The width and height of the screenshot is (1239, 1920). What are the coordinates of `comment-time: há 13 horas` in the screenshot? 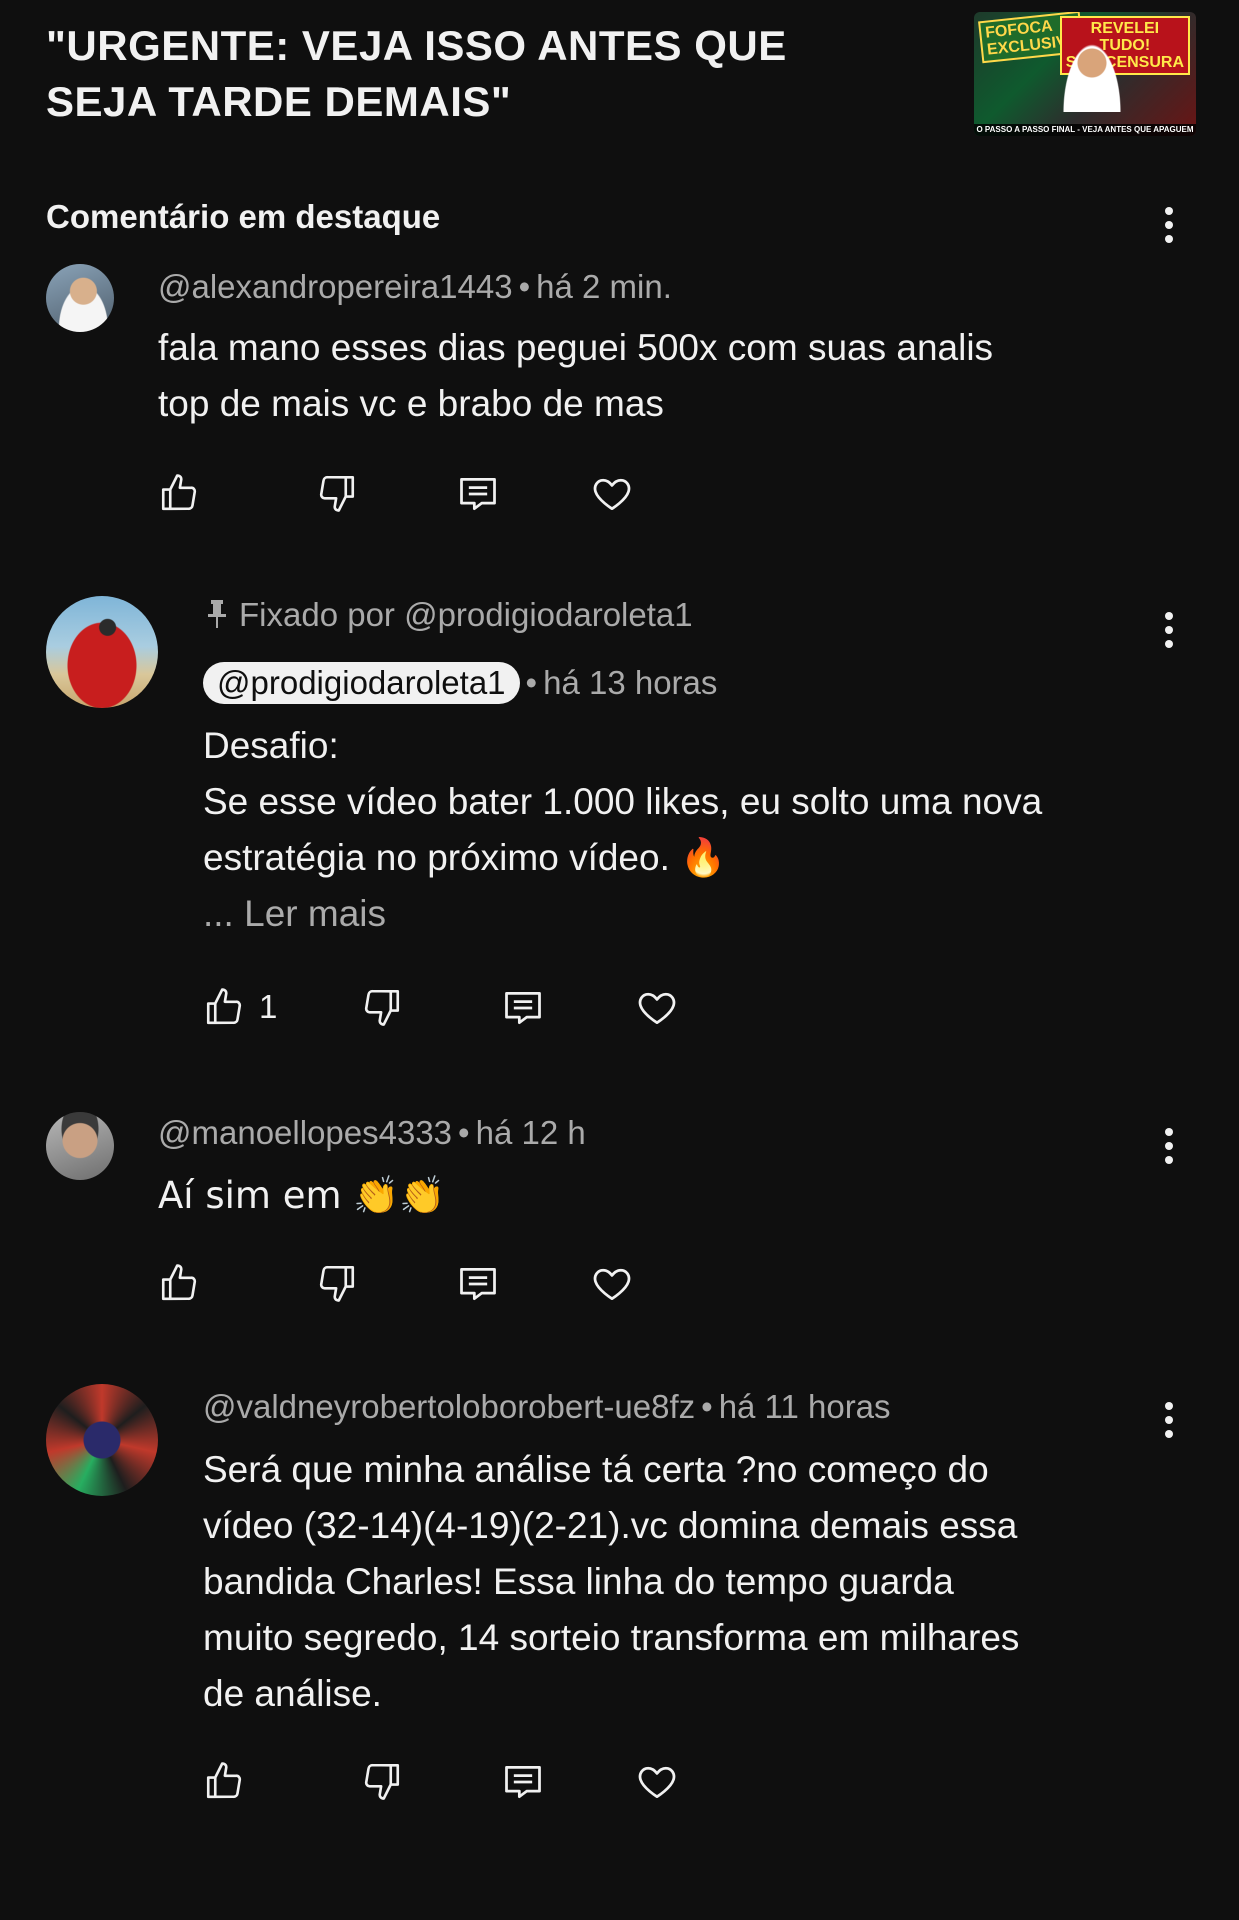 It's located at (630, 682).